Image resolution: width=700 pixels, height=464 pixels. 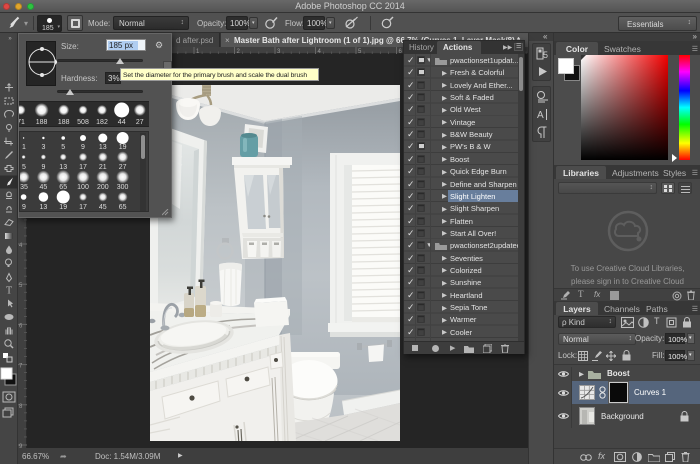 I want to click on svg-text: 508, so click(x=83, y=122).